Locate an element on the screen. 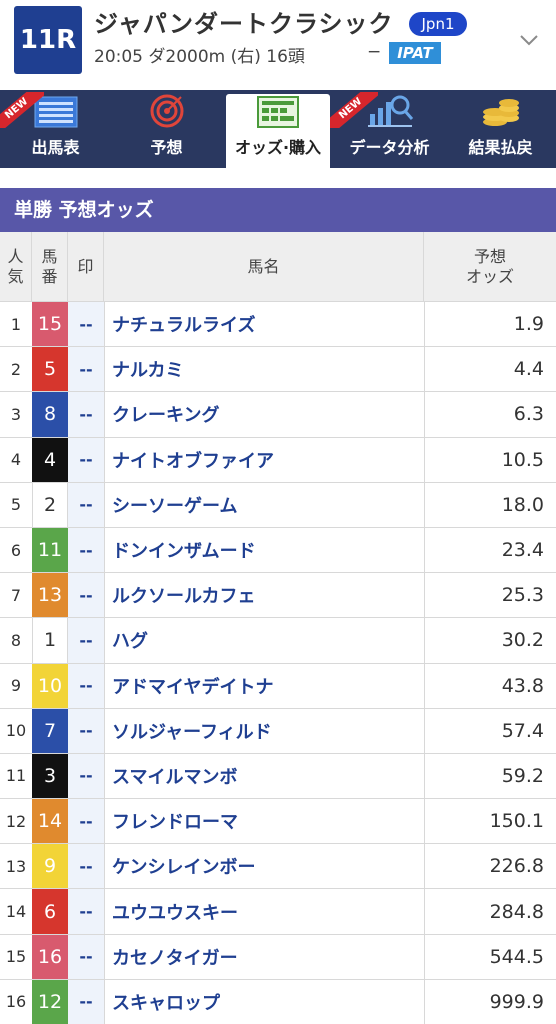 This screenshot has width=556, height=1024. table-row: 11 3 -- スマイルマンボ 59.2 is located at coordinates (278, 776).